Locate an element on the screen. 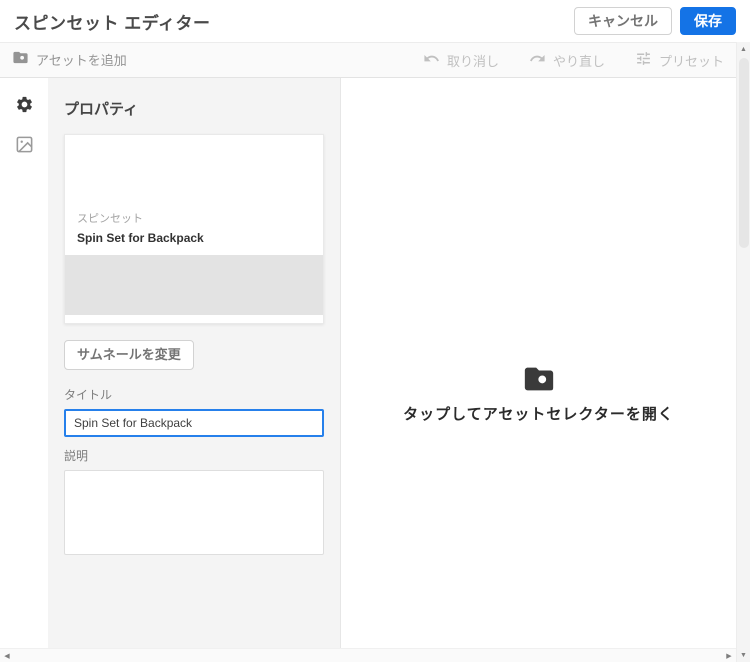 The width and height of the screenshot is (750, 663). scrollbar-thumb is located at coordinates (744, 153).